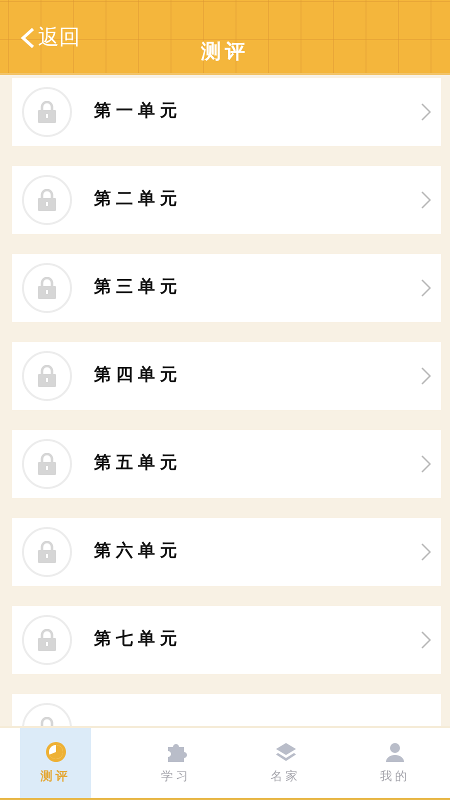 This screenshot has height=800, width=450. What do you see at coordinates (285, 752) in the screenshot?
I see `layers-icon` at bounding box center [285, 752].